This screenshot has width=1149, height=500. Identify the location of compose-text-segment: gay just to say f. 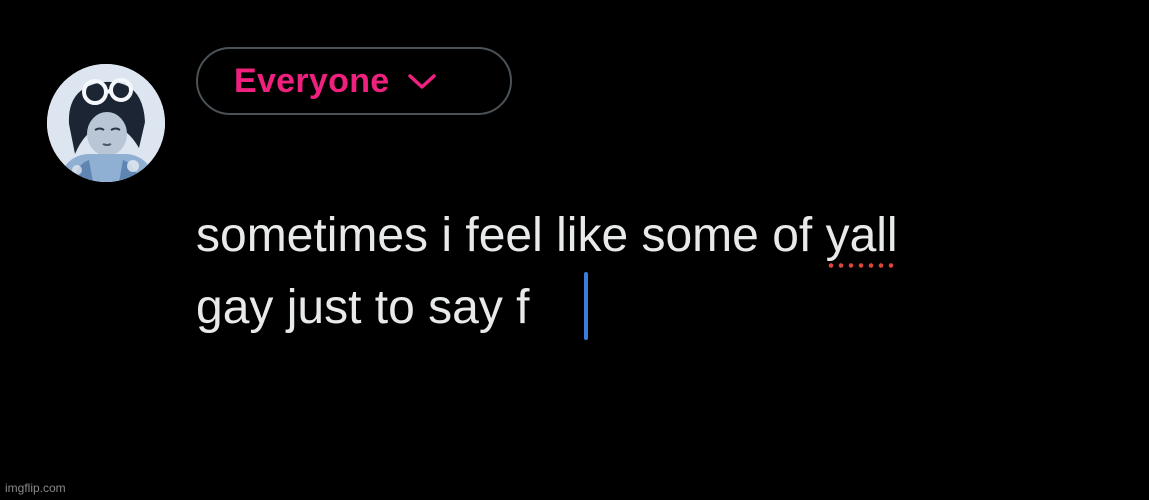
(363, 307).